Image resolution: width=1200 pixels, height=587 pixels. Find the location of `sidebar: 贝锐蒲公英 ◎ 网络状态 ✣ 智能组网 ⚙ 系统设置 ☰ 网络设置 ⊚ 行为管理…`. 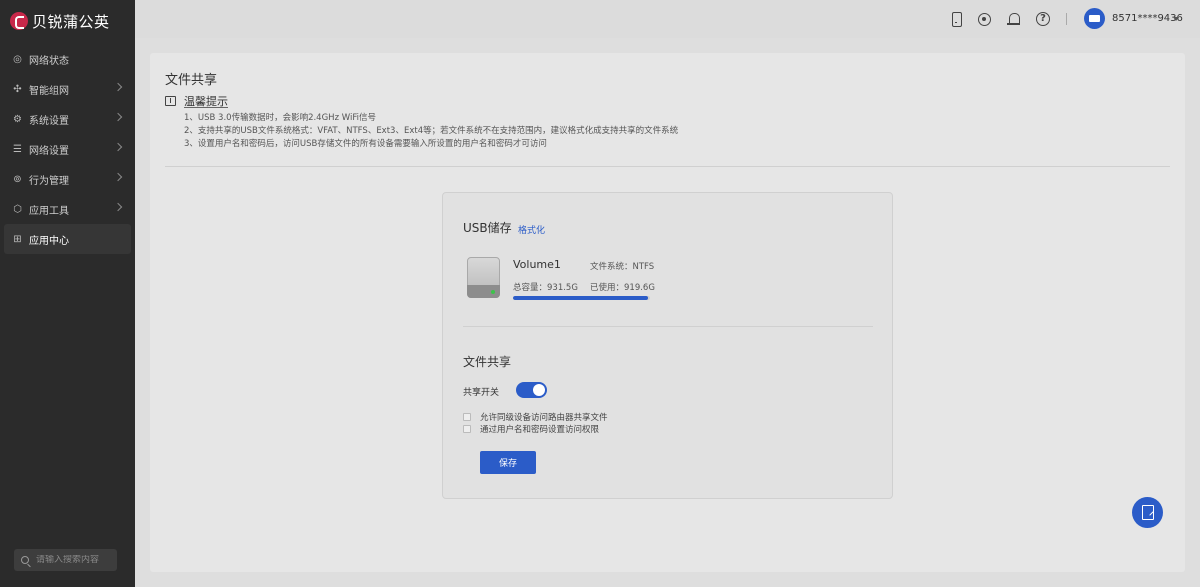

sidebar: 贝锐蒲公英 ◎ 网络状态 ✣ 智能组网 ⚙ 系统设置 ☰ 网络设置 ⊚ 行为管理… is located at coordinates (67, 293).